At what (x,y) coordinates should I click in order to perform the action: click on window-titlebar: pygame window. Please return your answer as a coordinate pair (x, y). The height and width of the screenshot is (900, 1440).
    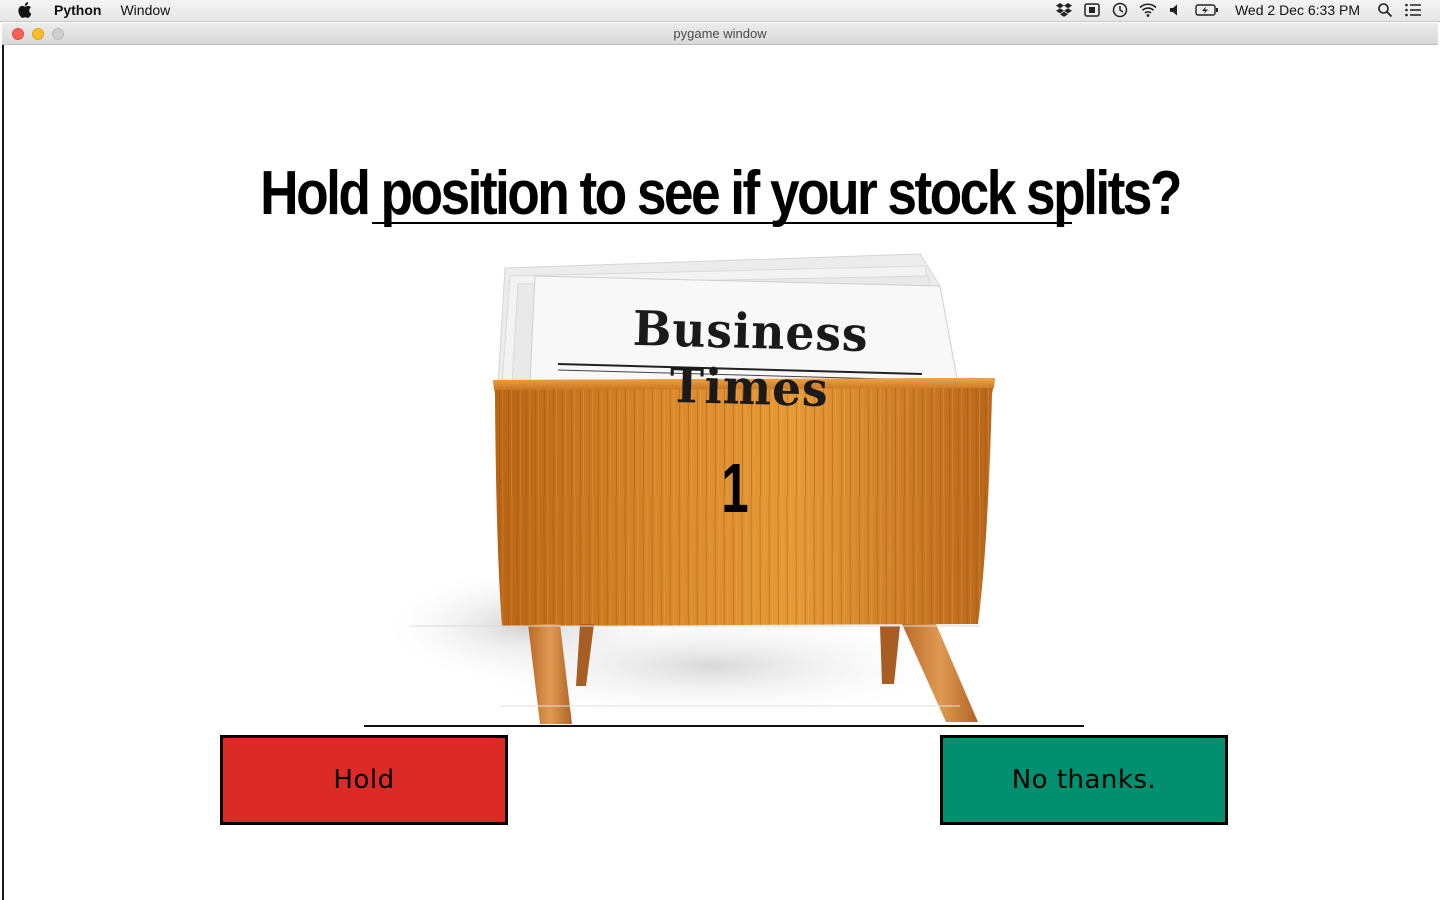
    Looking at the image, I should click on (720, 34).